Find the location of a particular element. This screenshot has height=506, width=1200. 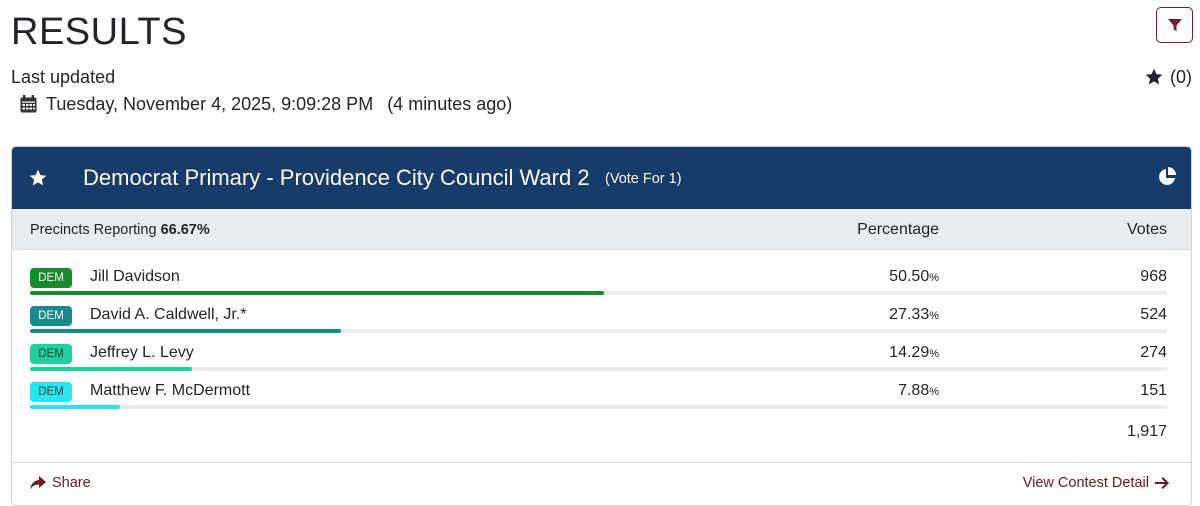

candidate-votes: 274 is located at coordinates (1153, 352).